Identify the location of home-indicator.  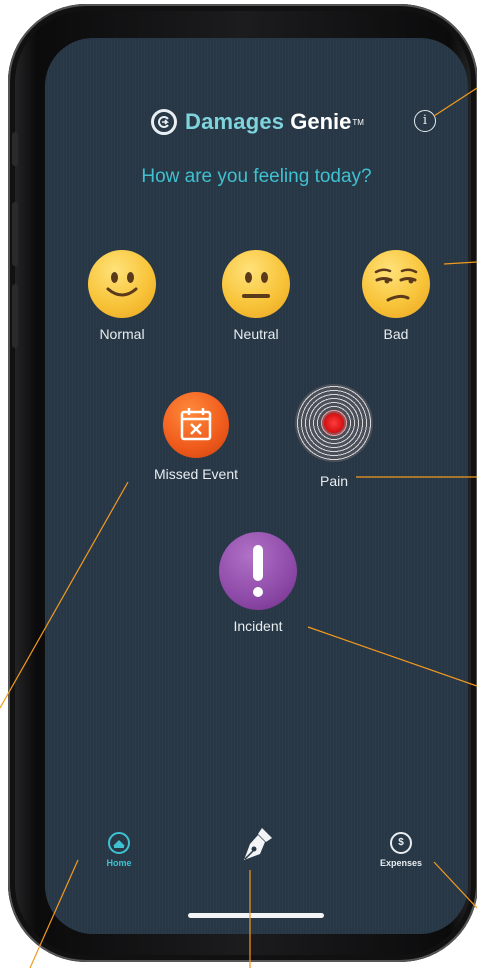
(256, 915).